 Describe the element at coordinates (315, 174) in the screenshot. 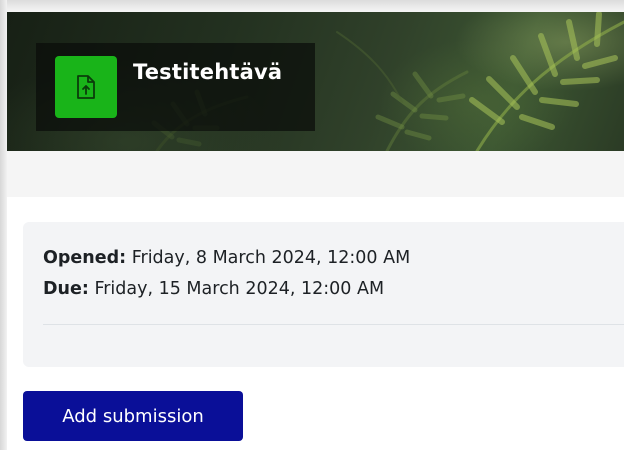

I see `secondary-navigation-area` at that location.